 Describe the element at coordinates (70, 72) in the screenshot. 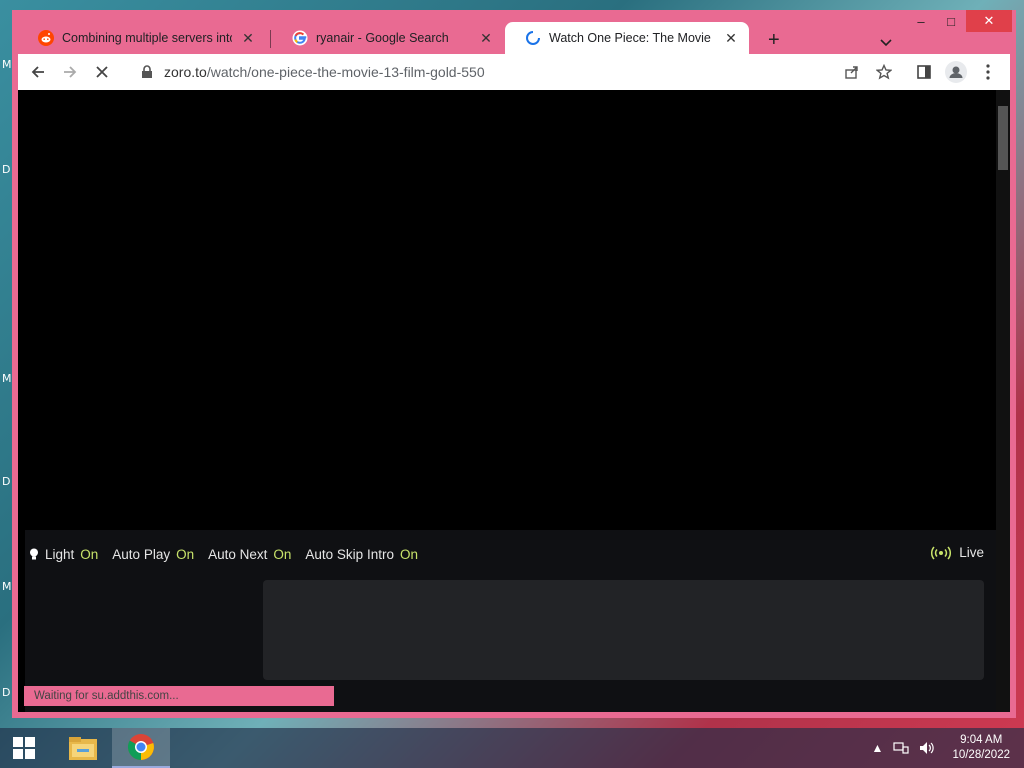

I see `forward-arrow-icon` at that location.